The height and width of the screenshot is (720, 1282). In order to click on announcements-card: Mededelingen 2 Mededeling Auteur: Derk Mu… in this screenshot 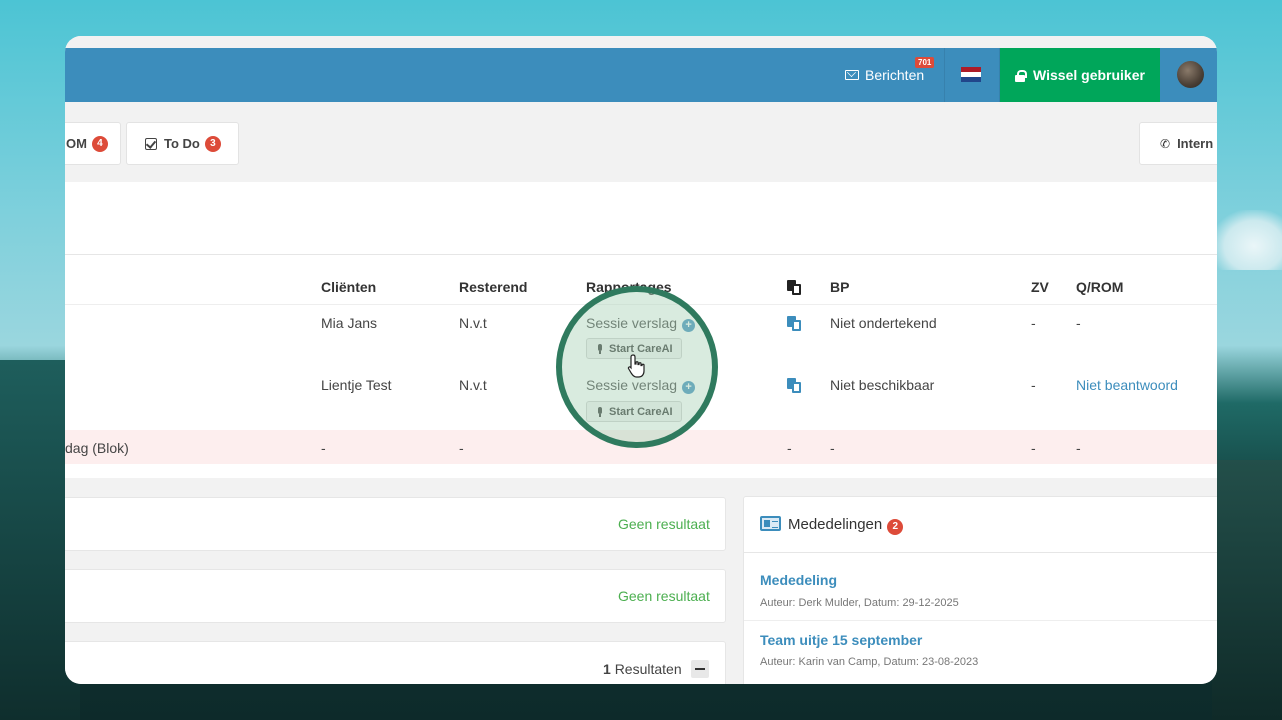, I will do `click(980, 590)`.